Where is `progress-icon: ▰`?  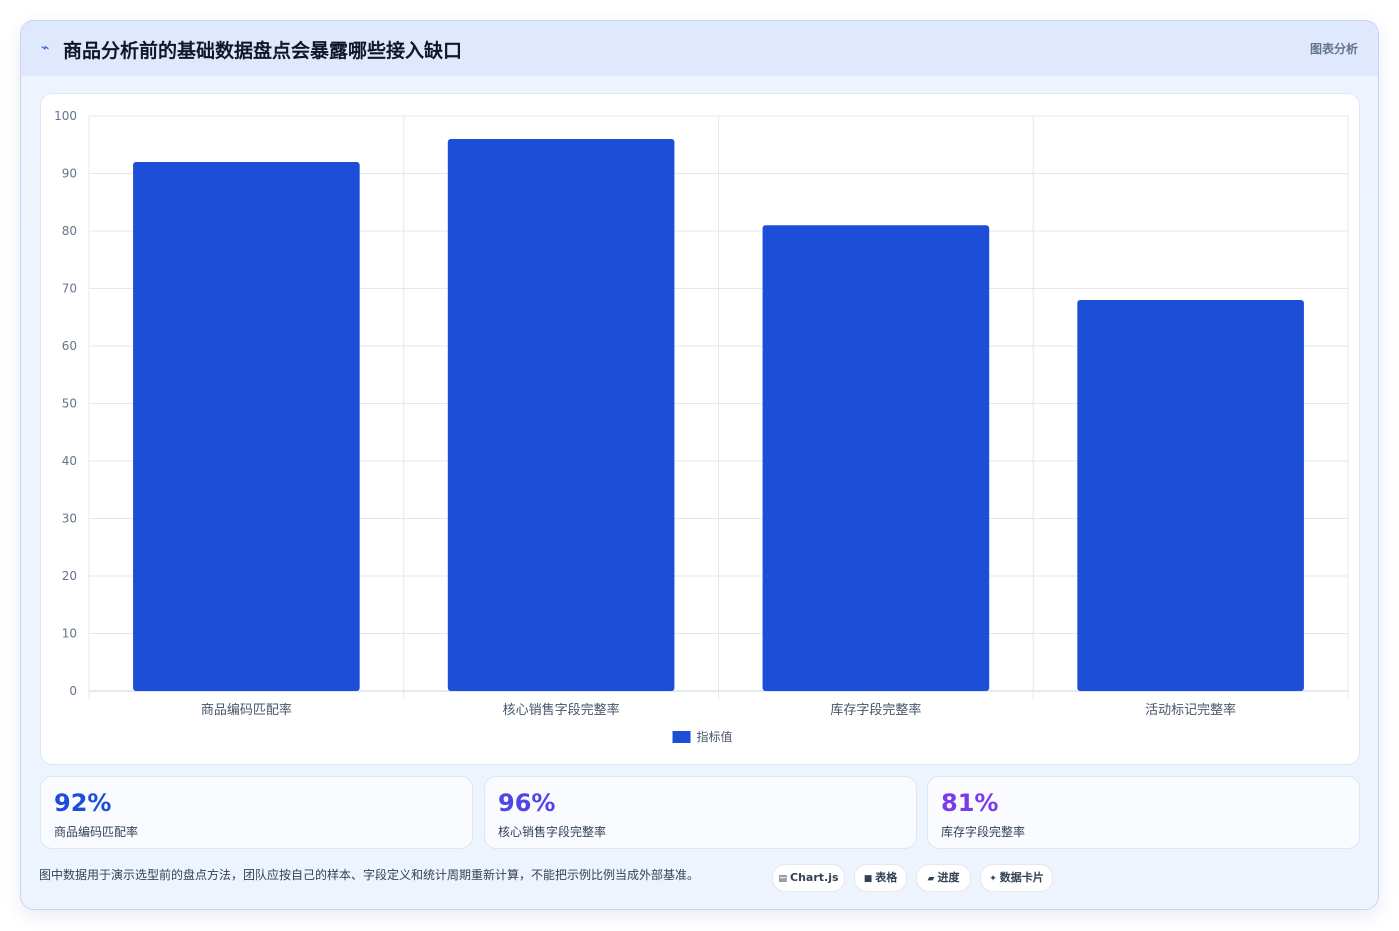
progress-icon: ▰ is located at coordinates (931, 879).